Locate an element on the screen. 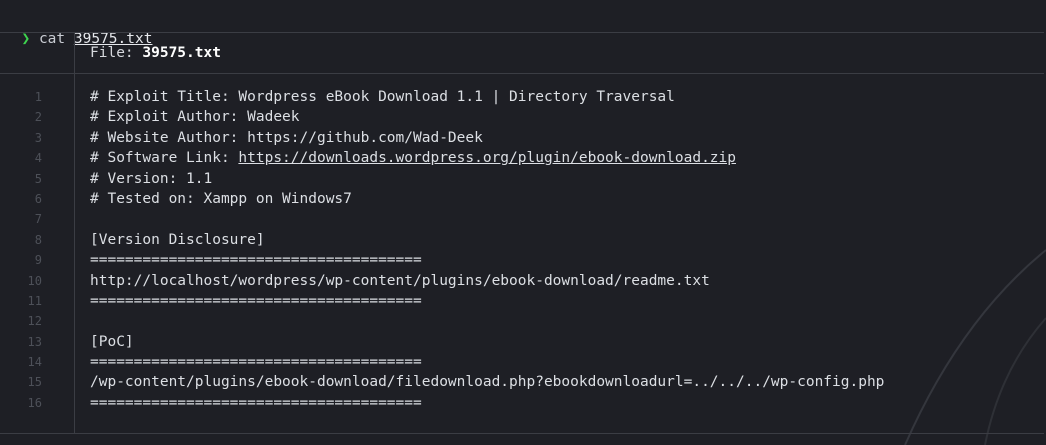  line-number: 8 is located at coordinates (38, 239).